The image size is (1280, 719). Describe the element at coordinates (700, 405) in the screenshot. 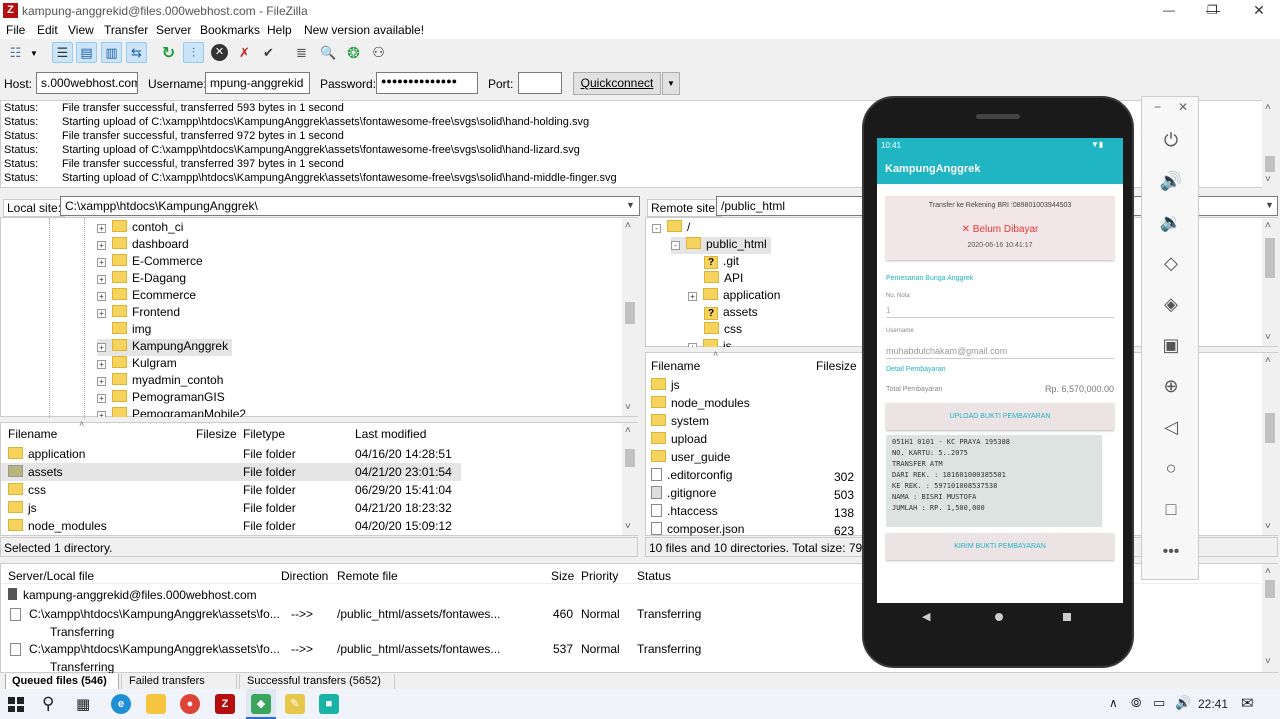

I see `remote-file-row: node_modules` at that location.